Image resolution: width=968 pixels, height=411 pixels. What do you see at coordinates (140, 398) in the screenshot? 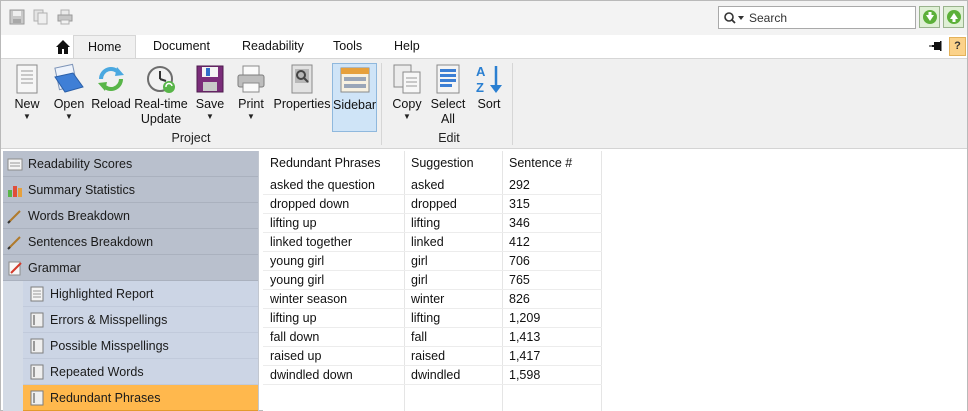
I see `sidebar-item-redundant-phrases: Redundant Phrases` at bounding box center [140, 398].